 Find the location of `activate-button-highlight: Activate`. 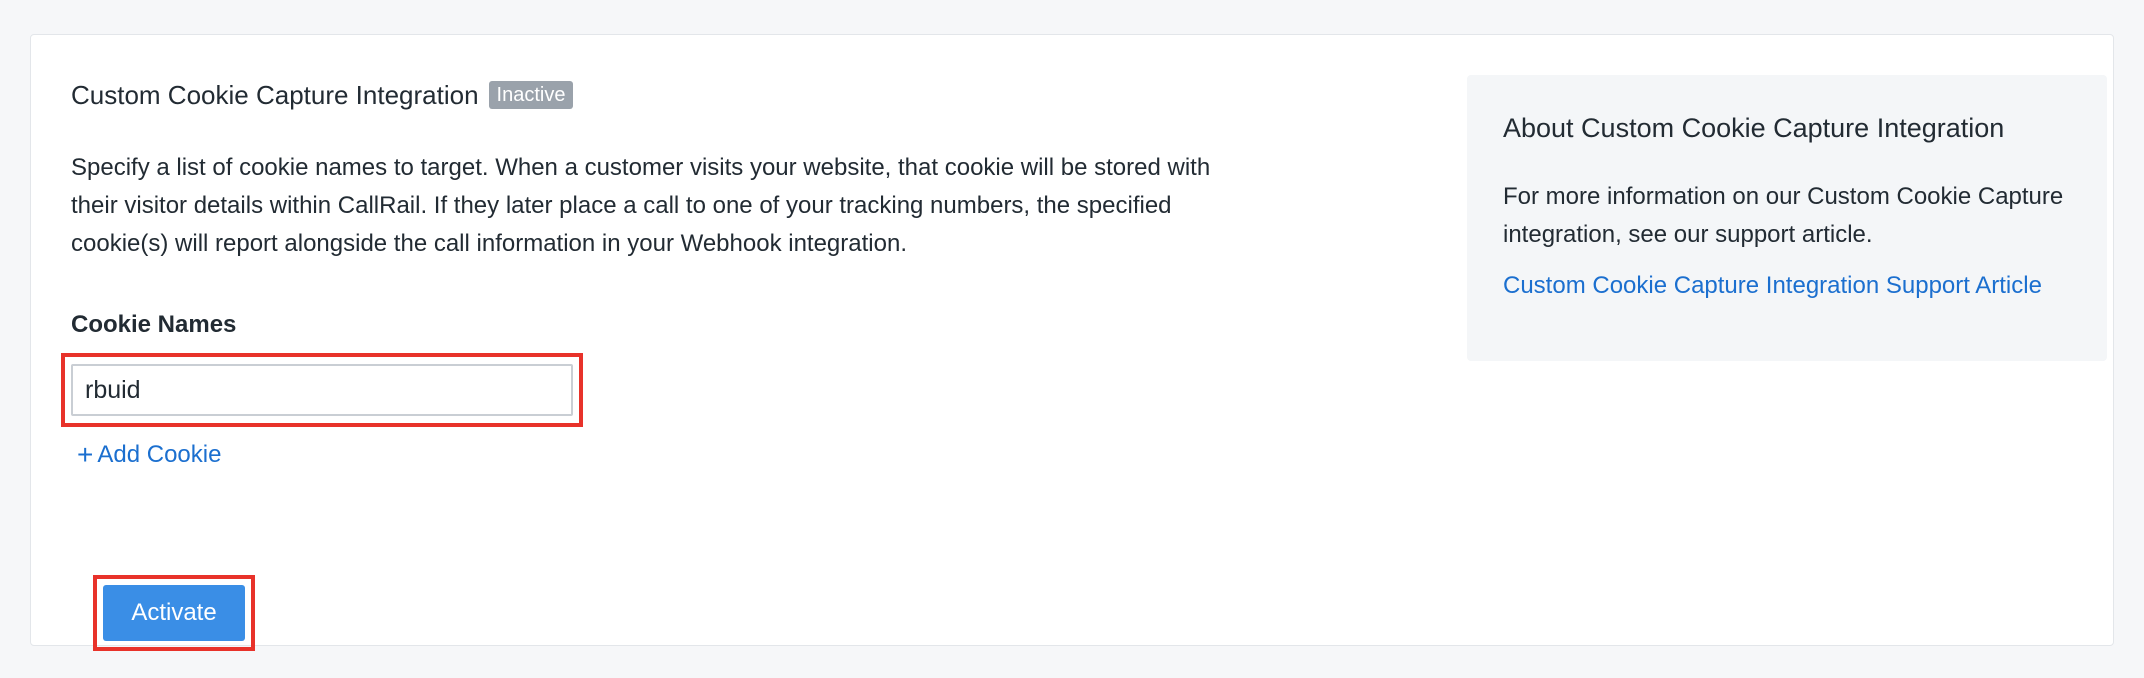

activate-button-highlight: Activate is located at coordinates (174, 613).